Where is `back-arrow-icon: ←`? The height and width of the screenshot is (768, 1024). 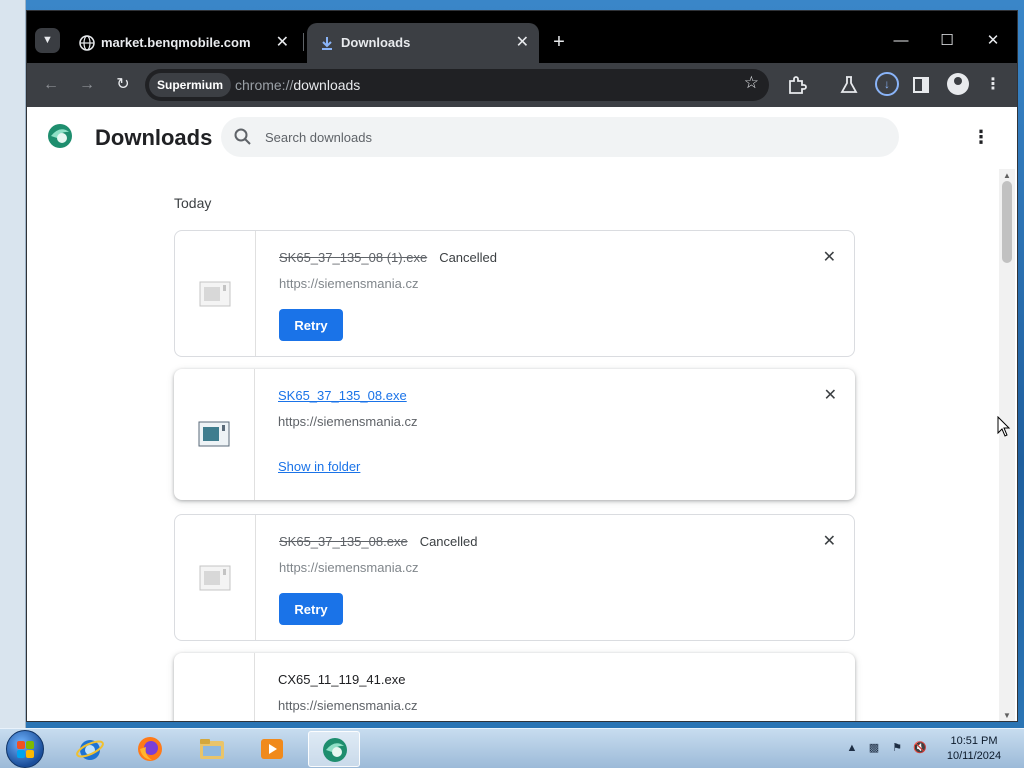
back-arrow-icon: ← is located at coordinates (51, 85).